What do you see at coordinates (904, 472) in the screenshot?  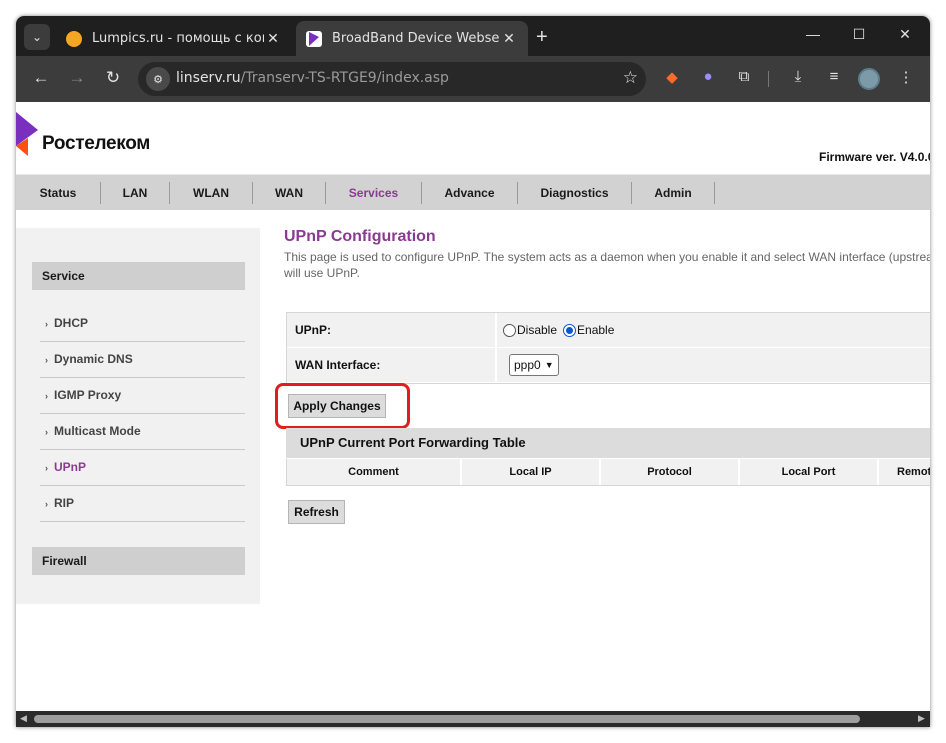 I see `col-remote-port: Remote Port` at bounding box center [904, 472].